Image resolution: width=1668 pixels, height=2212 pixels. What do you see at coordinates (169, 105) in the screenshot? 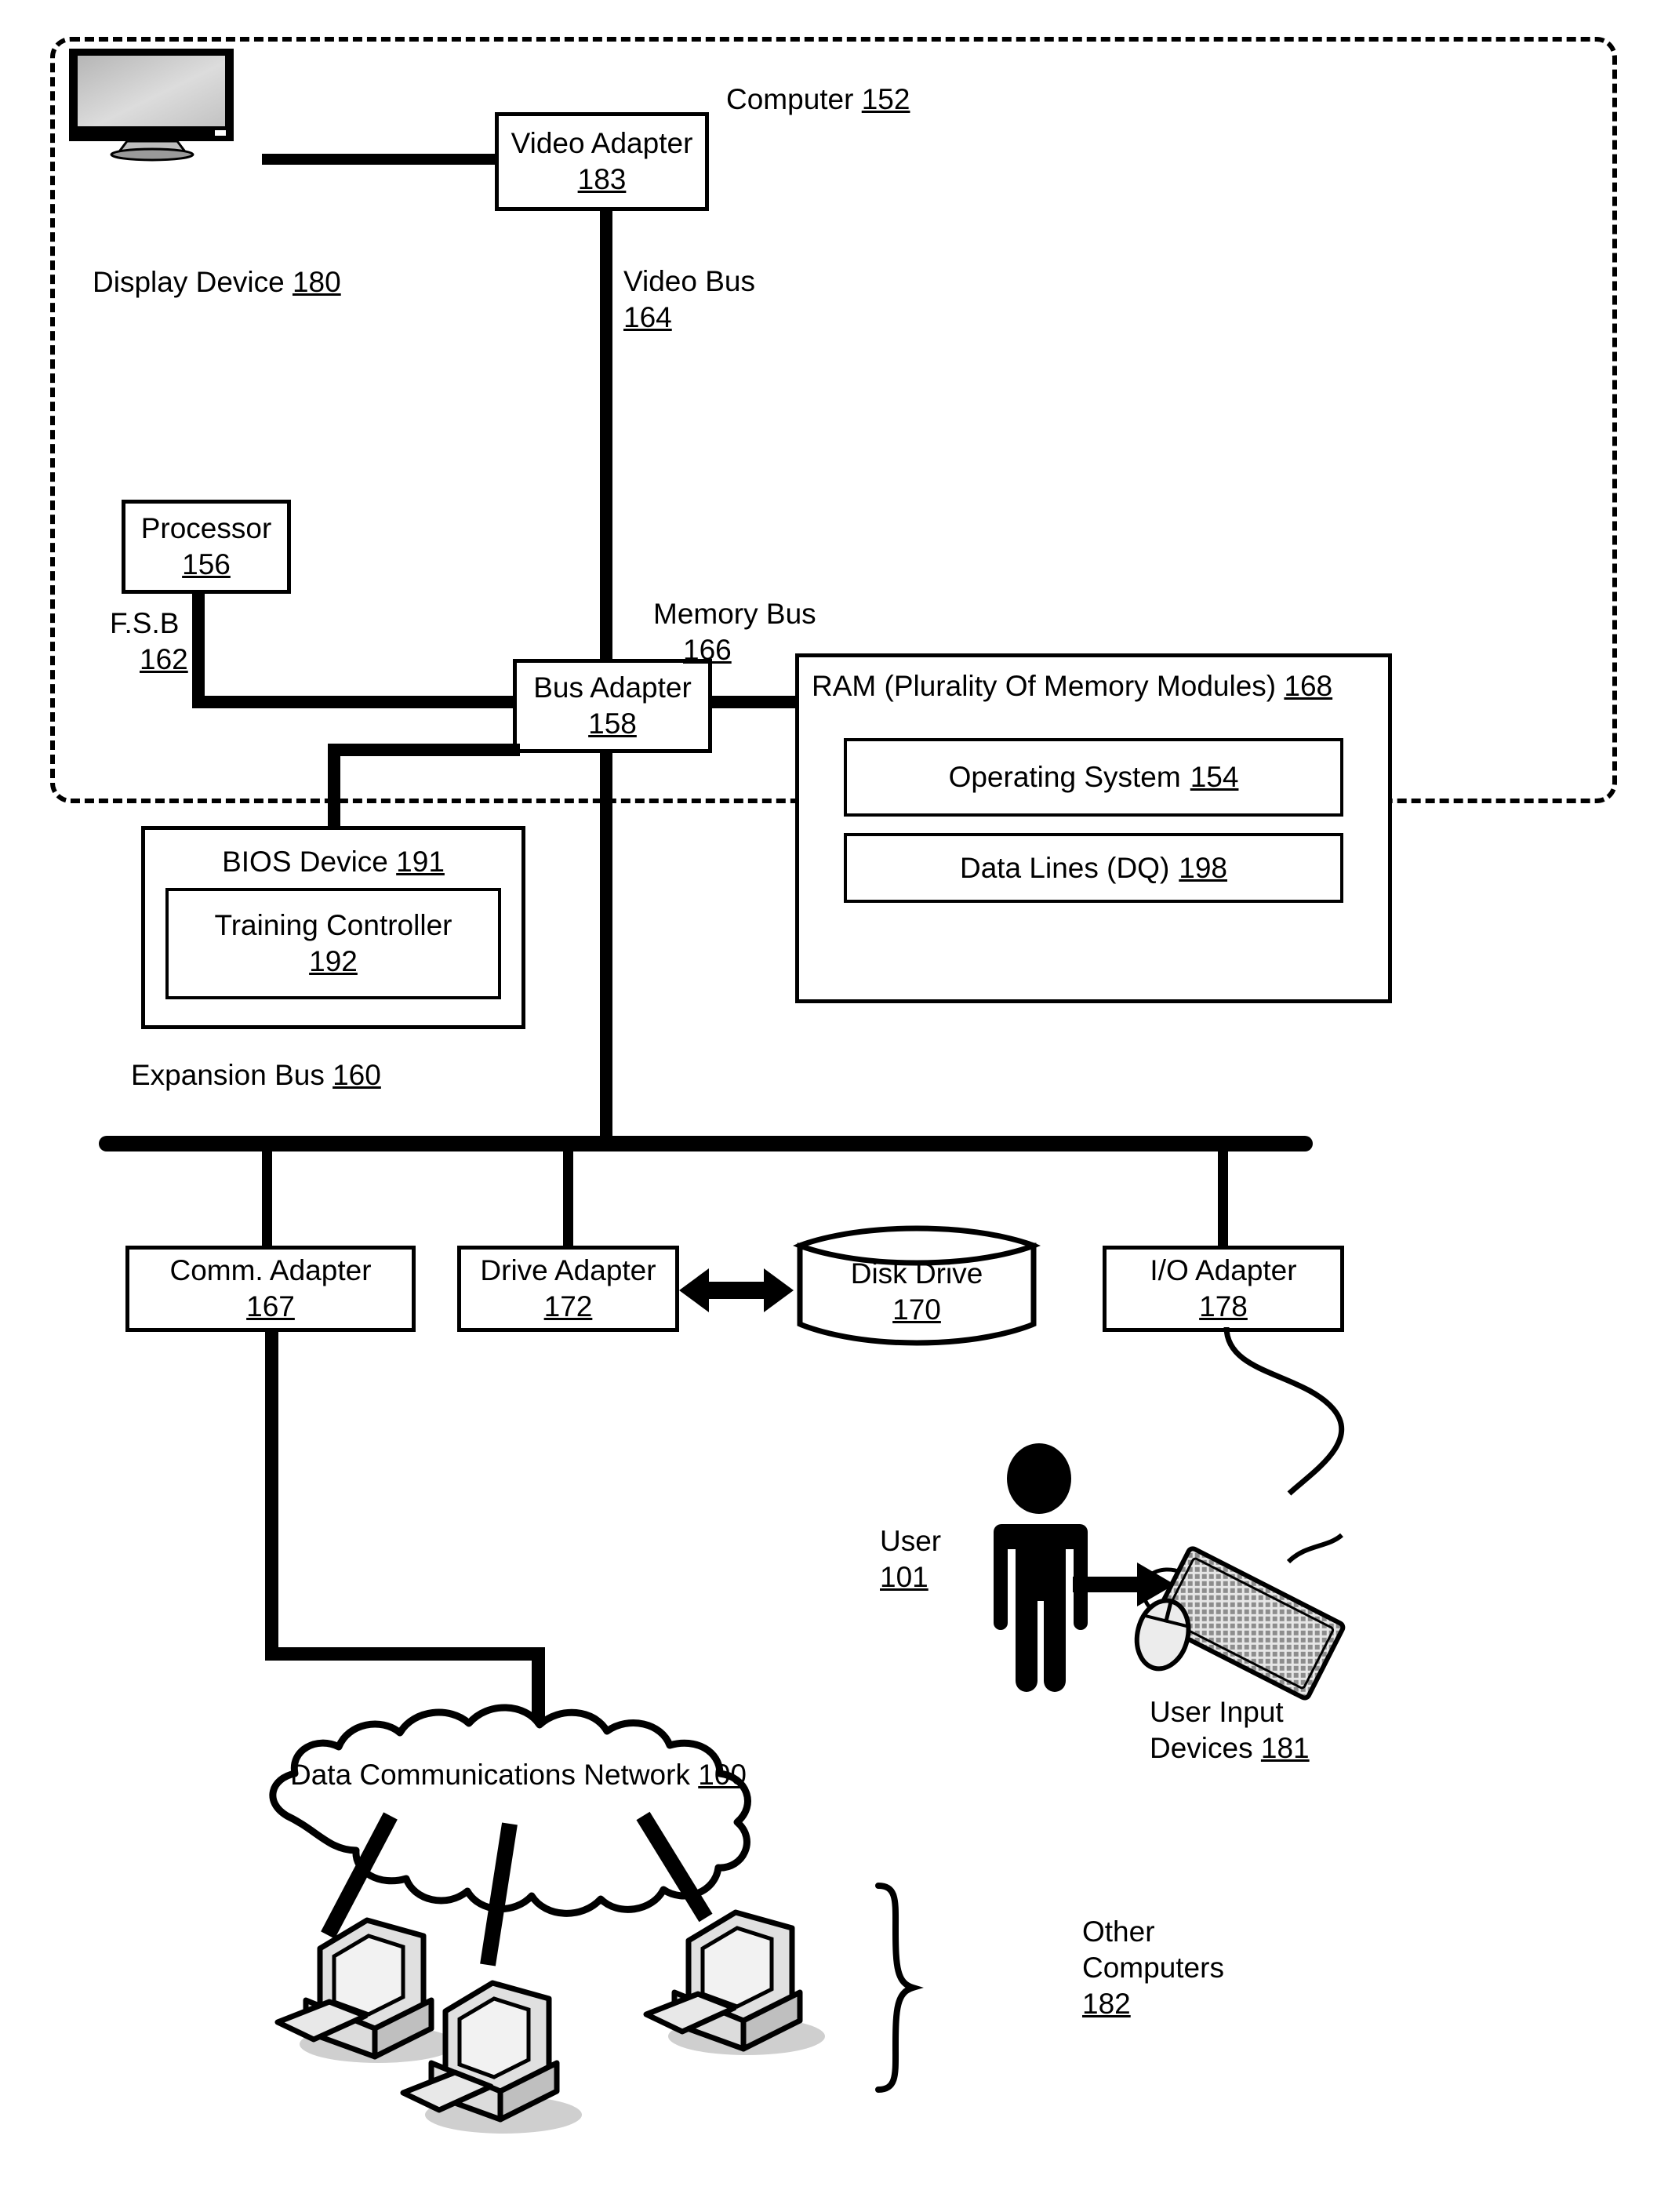
I see `display-device-icon` at bounding box center [169, 105].